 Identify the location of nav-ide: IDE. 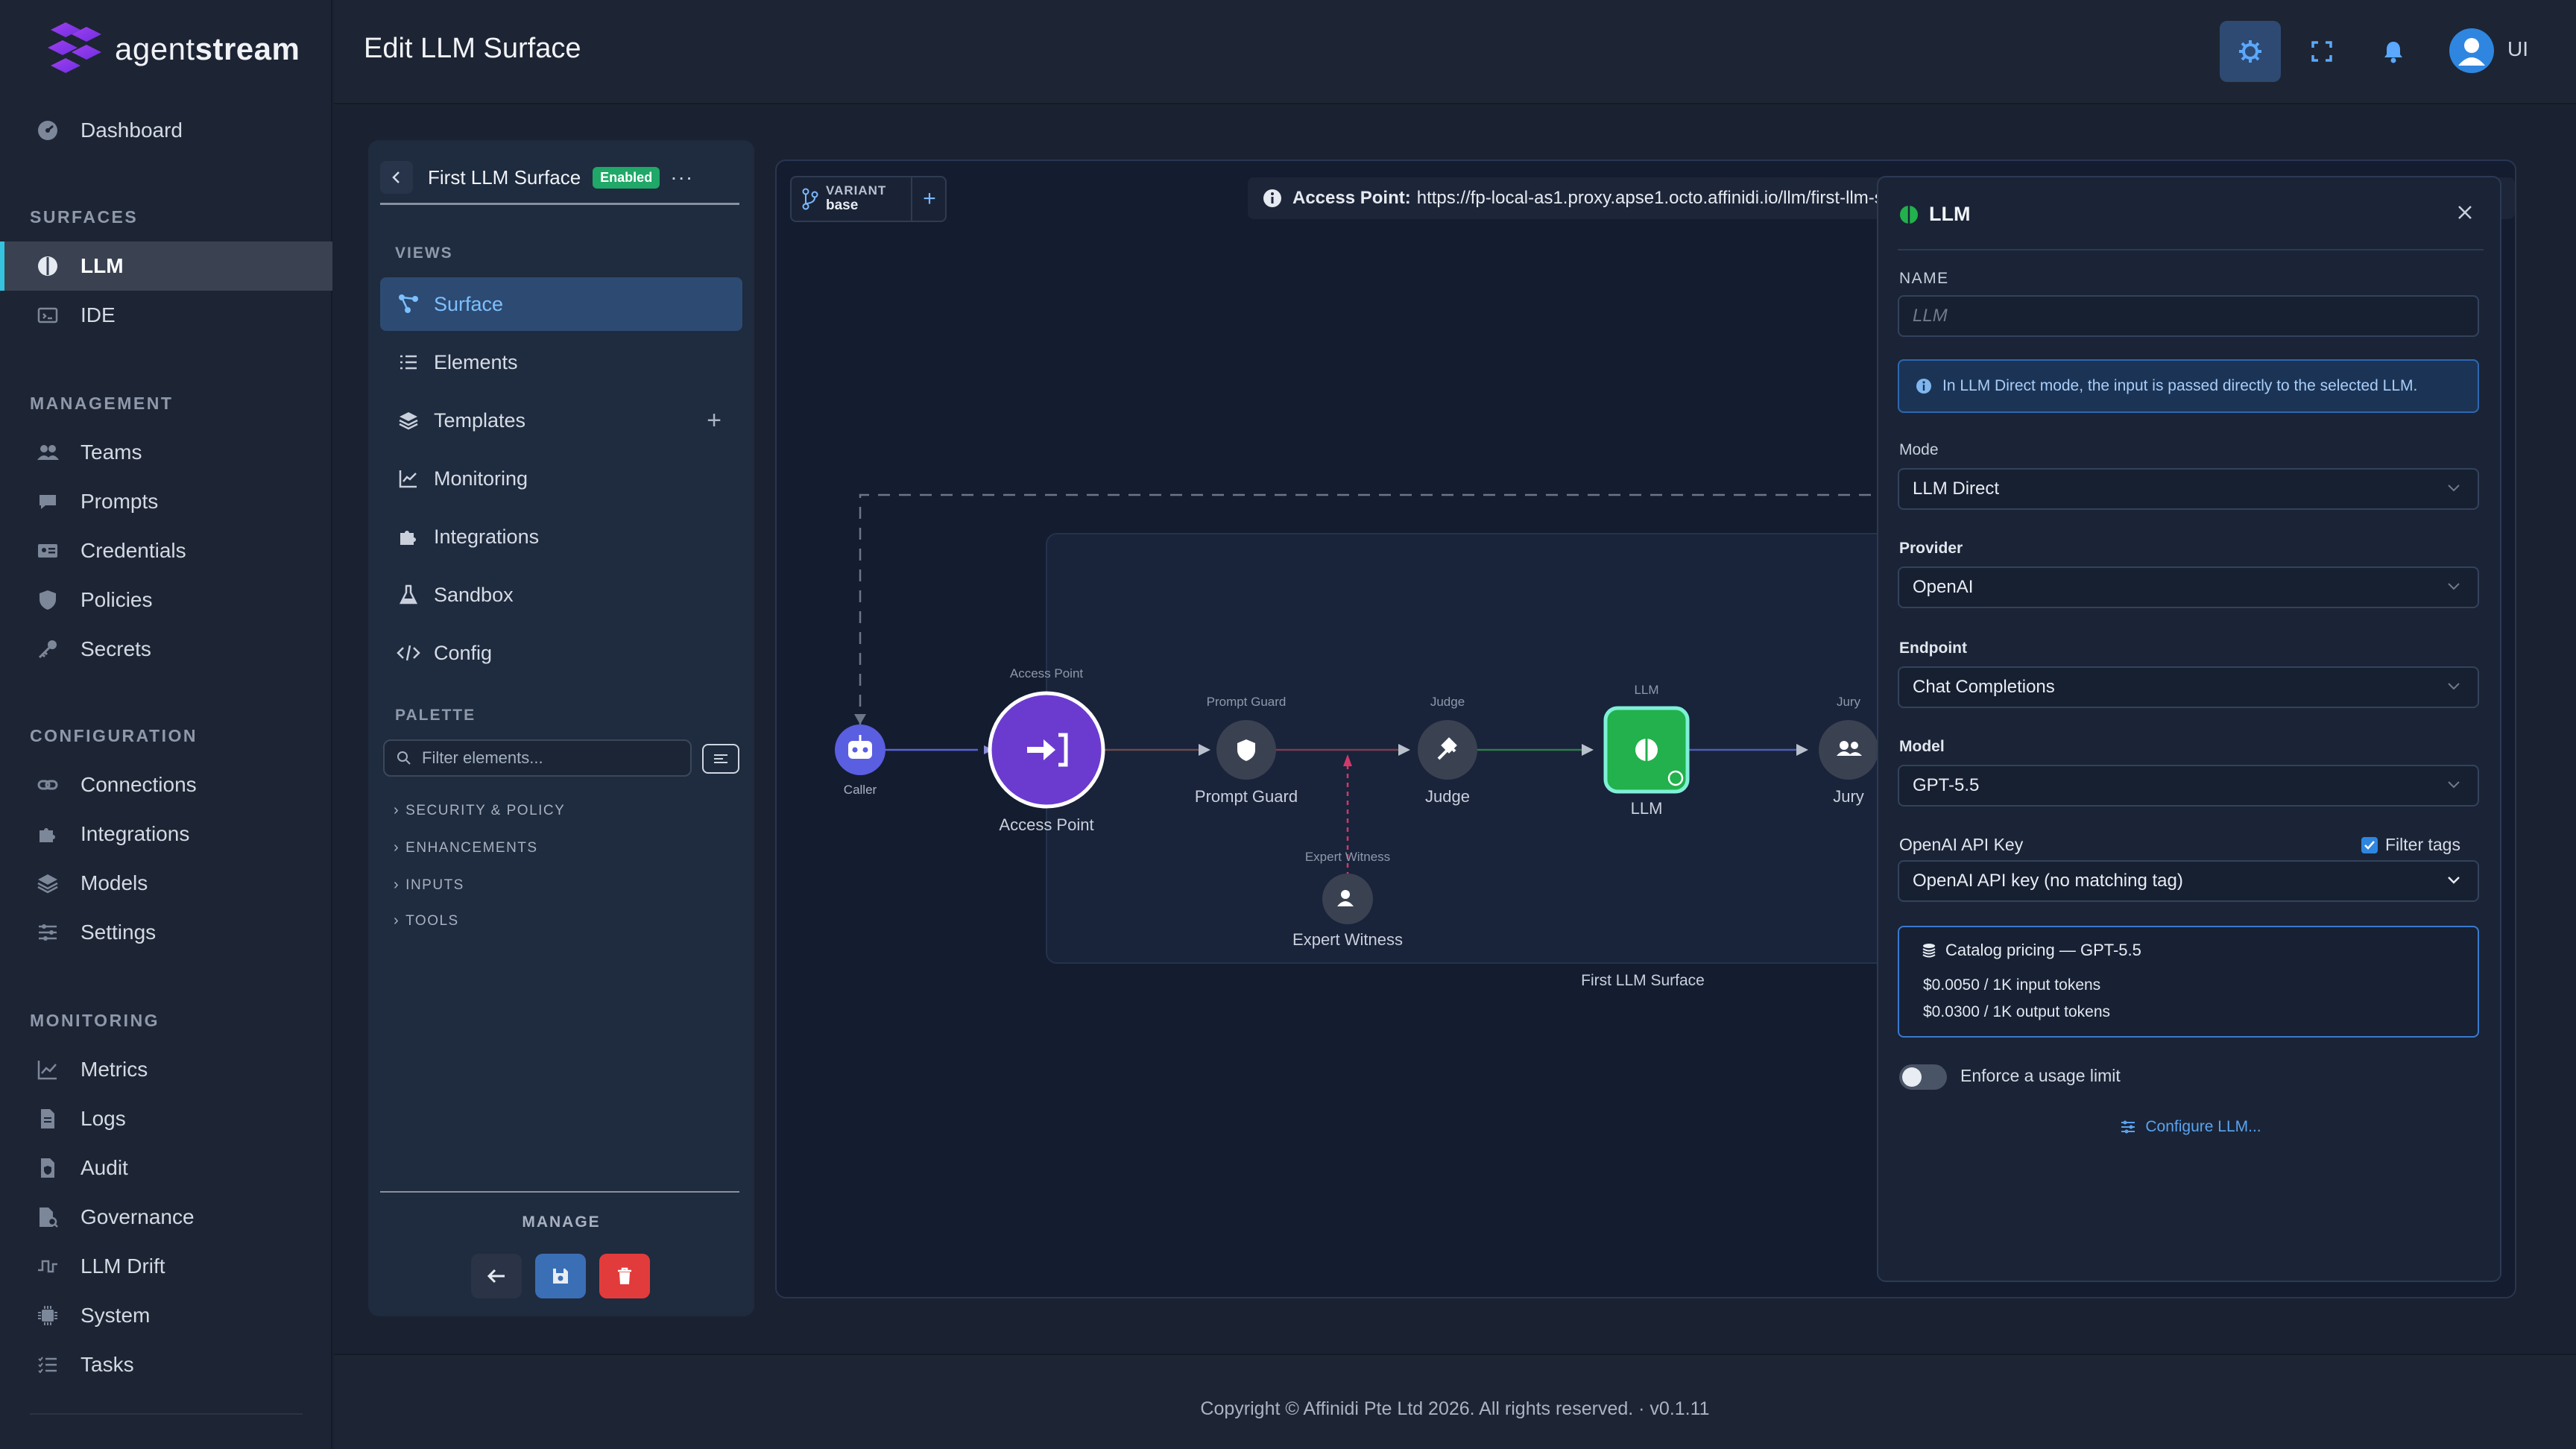
(166, 315).